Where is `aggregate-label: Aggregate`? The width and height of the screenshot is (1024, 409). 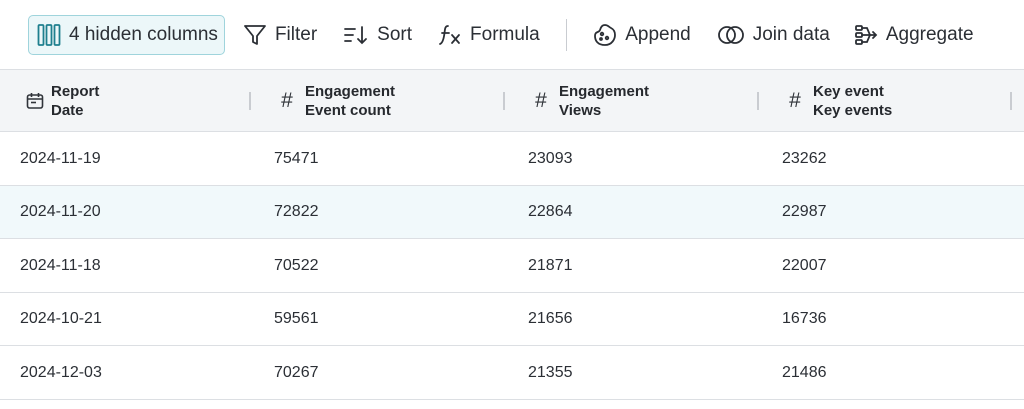
aggregate-label: Aggregate is located at coordinates (929, 34).